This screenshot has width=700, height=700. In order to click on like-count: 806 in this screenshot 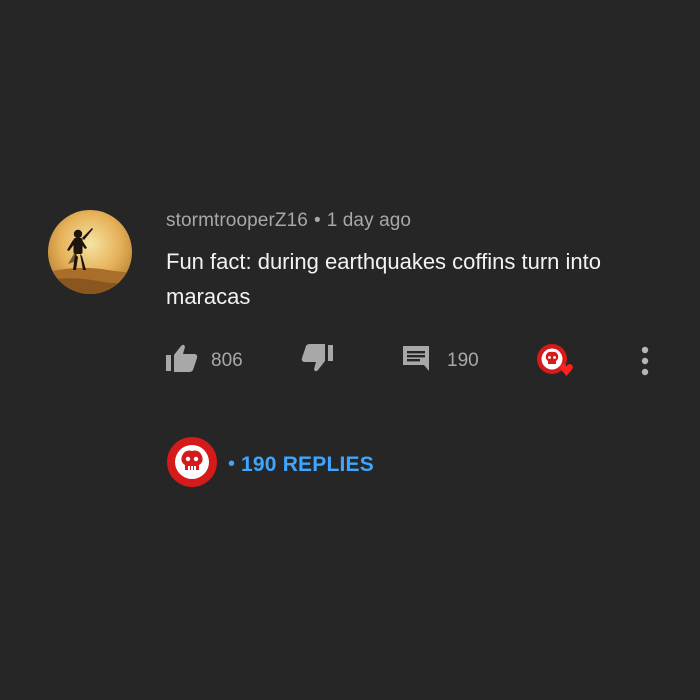, I will do `click(227, 360)`.